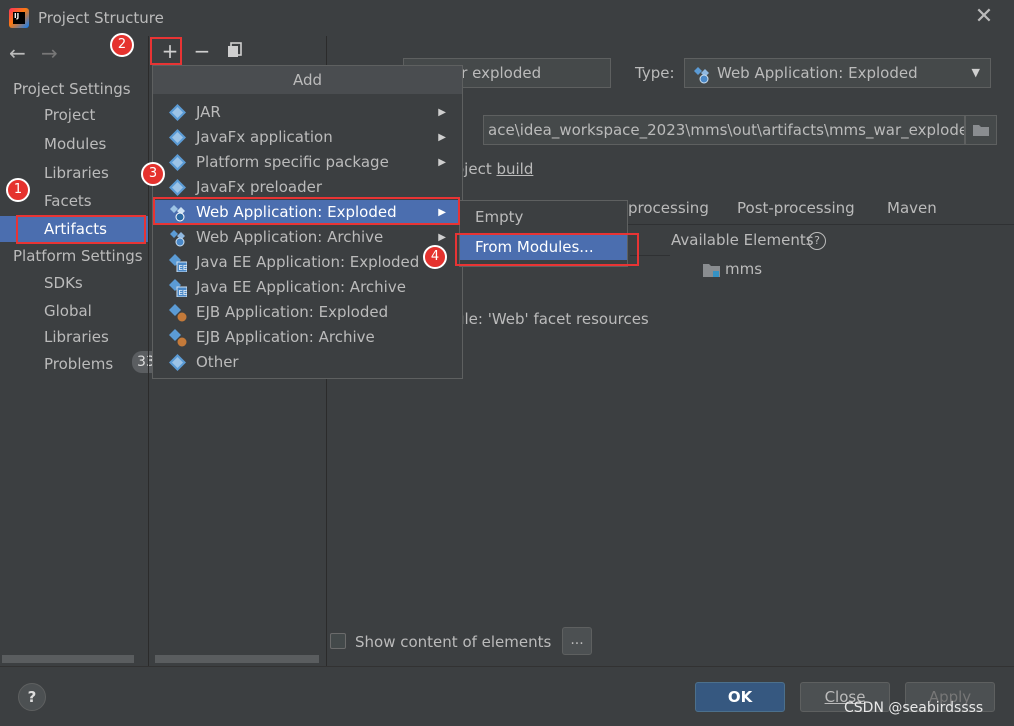 This screenshot has width=1014, height=726. I want to click on step-marker-1: 1, so click(18, 190).